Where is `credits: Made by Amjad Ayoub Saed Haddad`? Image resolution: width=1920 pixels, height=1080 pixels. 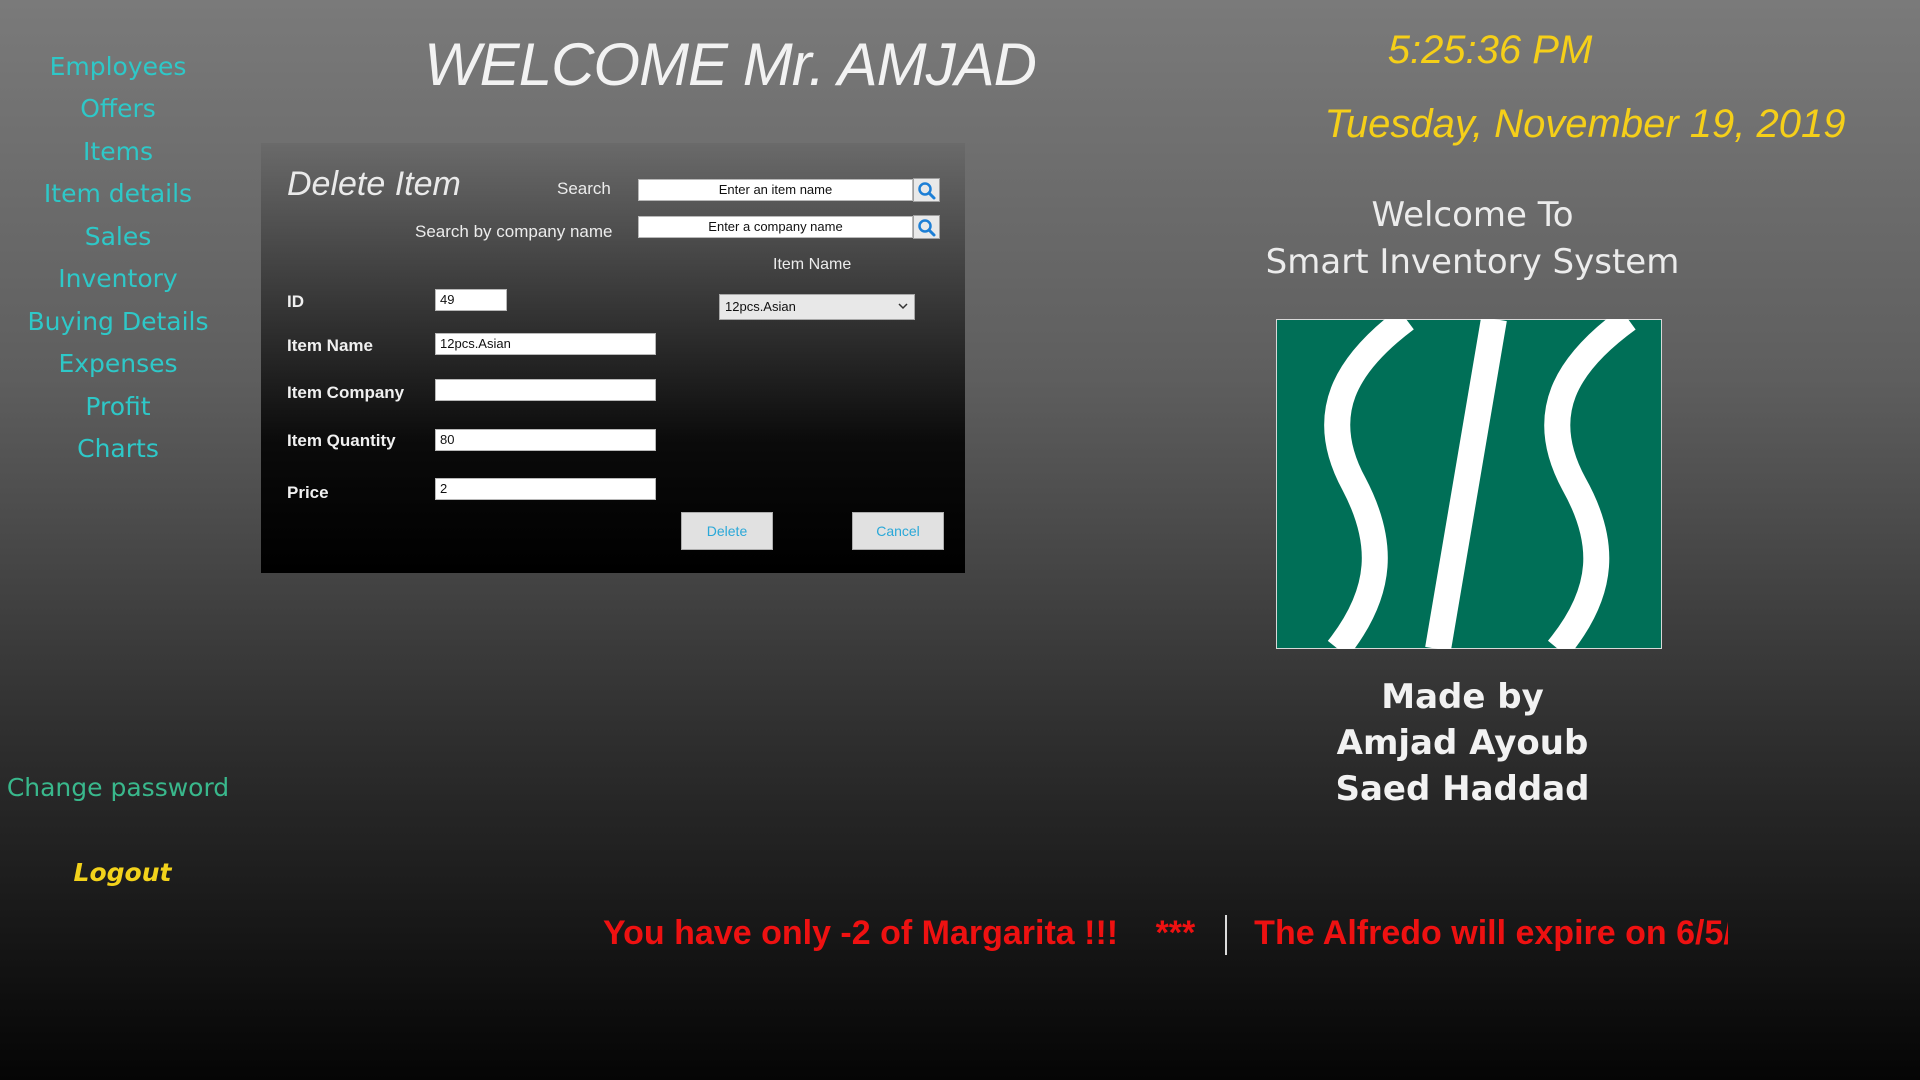
credits: Made by Amjad Ayoub Saed Haddad is located at coordinates (1462, 743).